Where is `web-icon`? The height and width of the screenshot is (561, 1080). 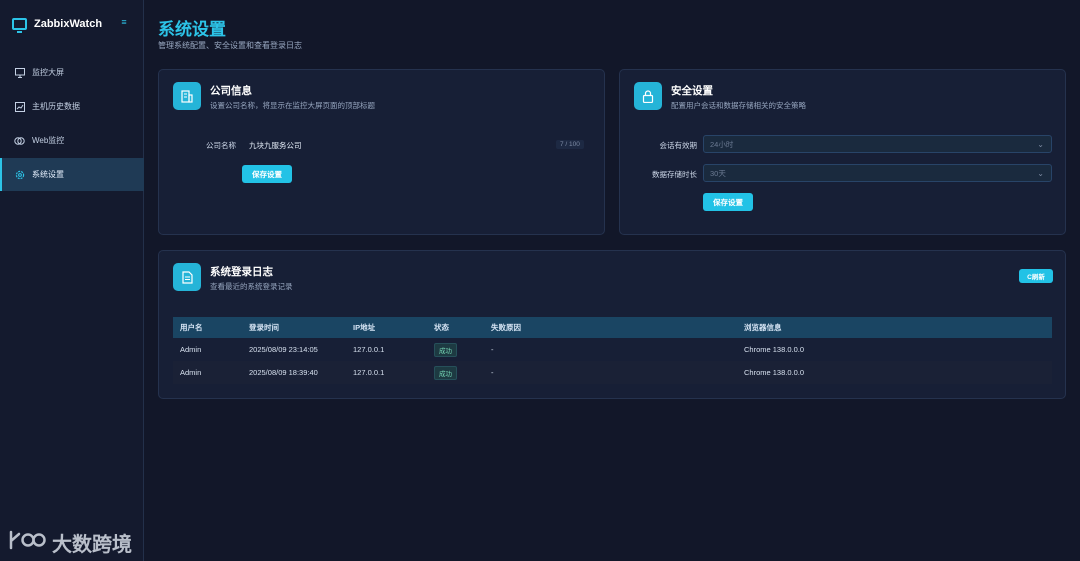 web-icon is located at coordinates (19, 140).